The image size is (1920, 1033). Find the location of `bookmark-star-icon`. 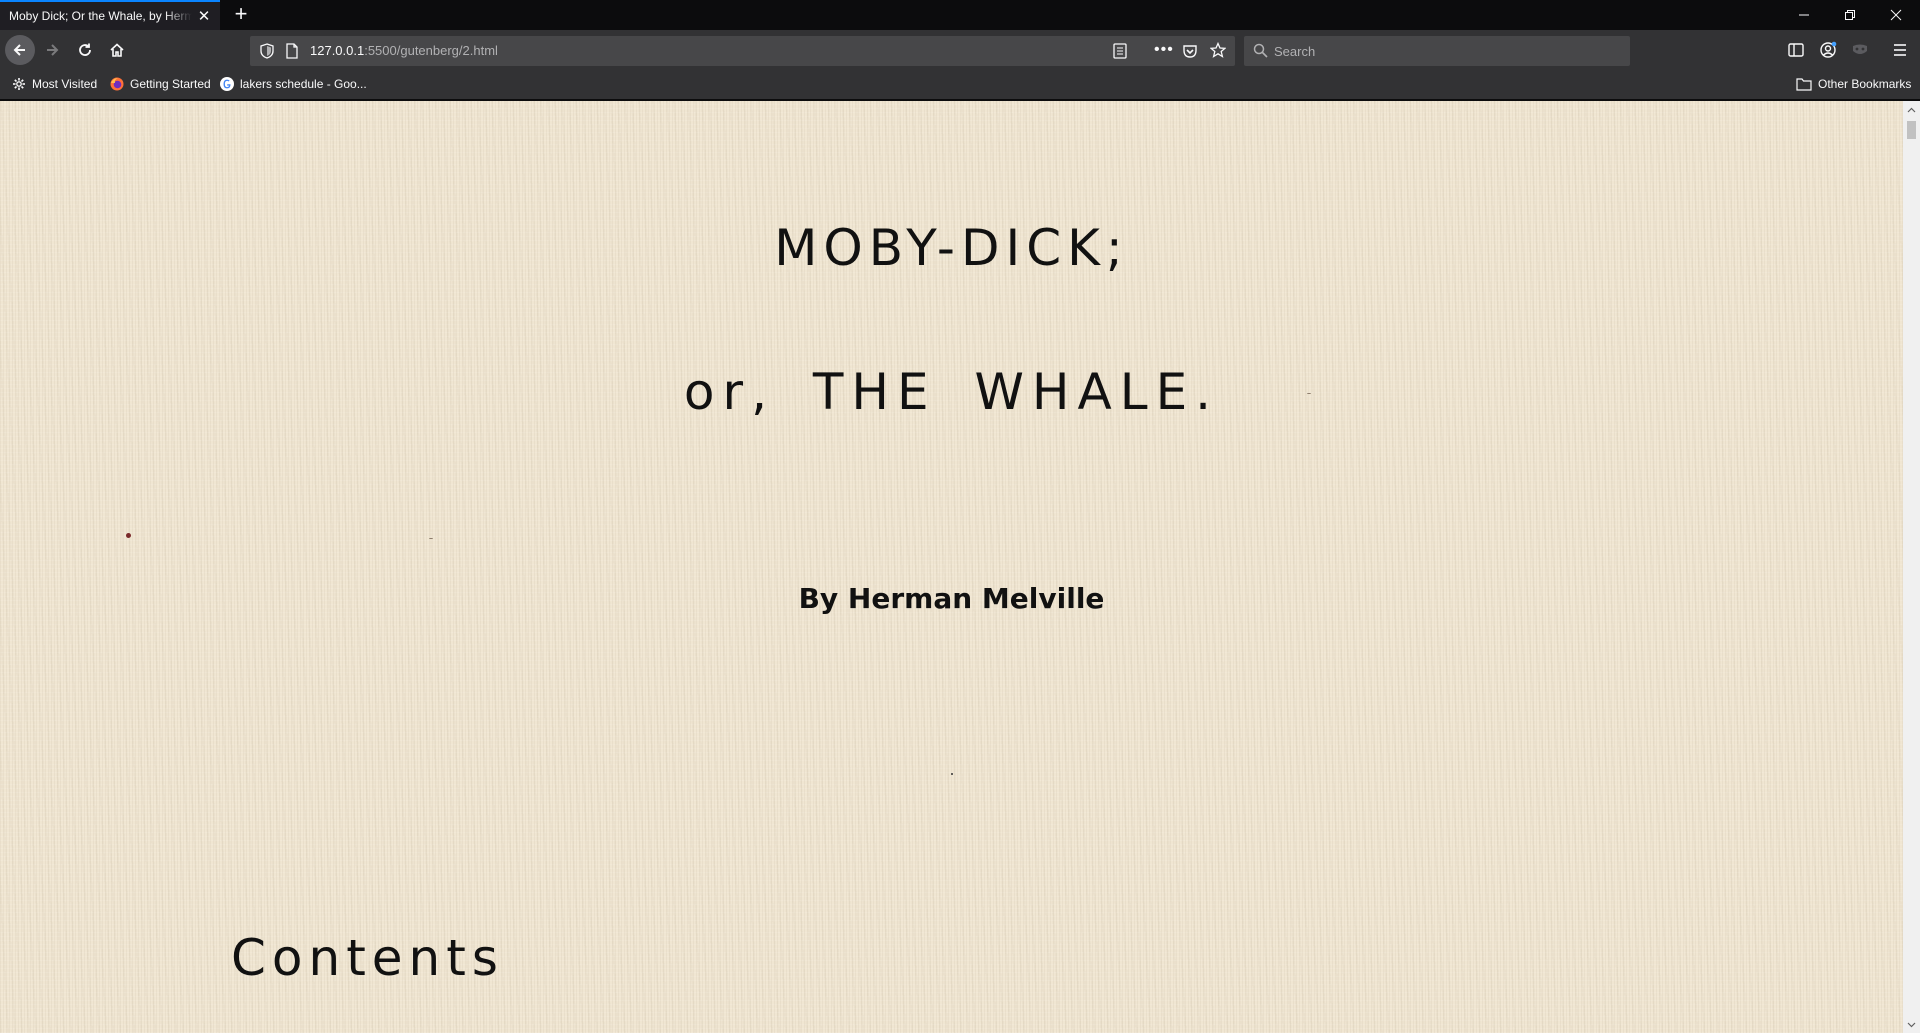

bookmark-star-icon is located at coordinates (1218, 50).